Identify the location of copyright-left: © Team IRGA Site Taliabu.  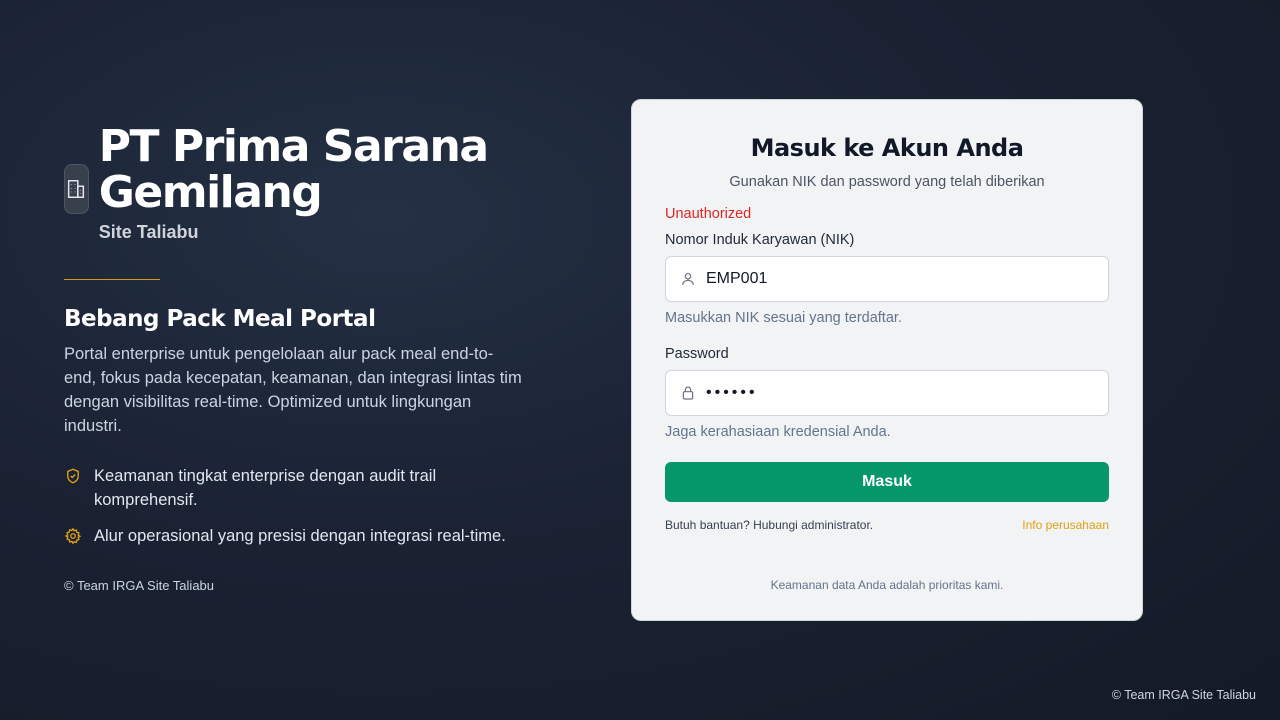
(139, 585).